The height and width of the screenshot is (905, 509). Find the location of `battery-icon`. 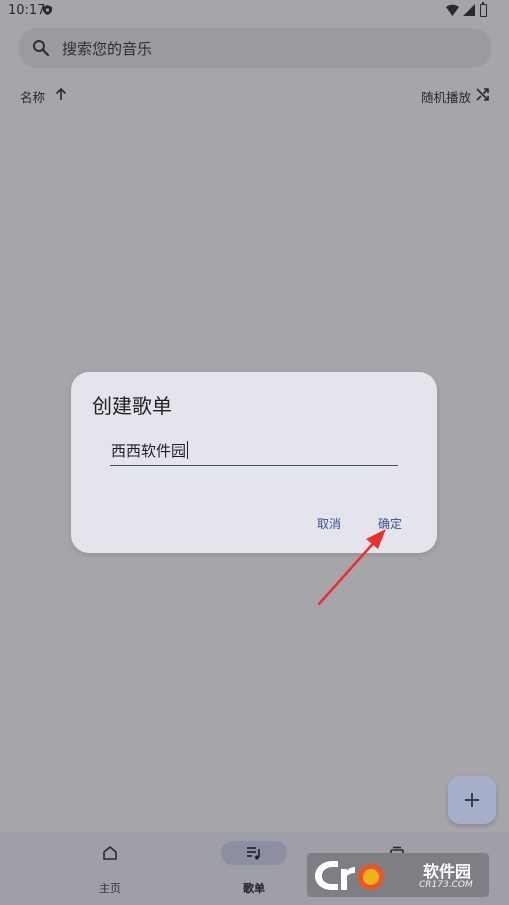

battery-icon is located at coordinates (483, 9).